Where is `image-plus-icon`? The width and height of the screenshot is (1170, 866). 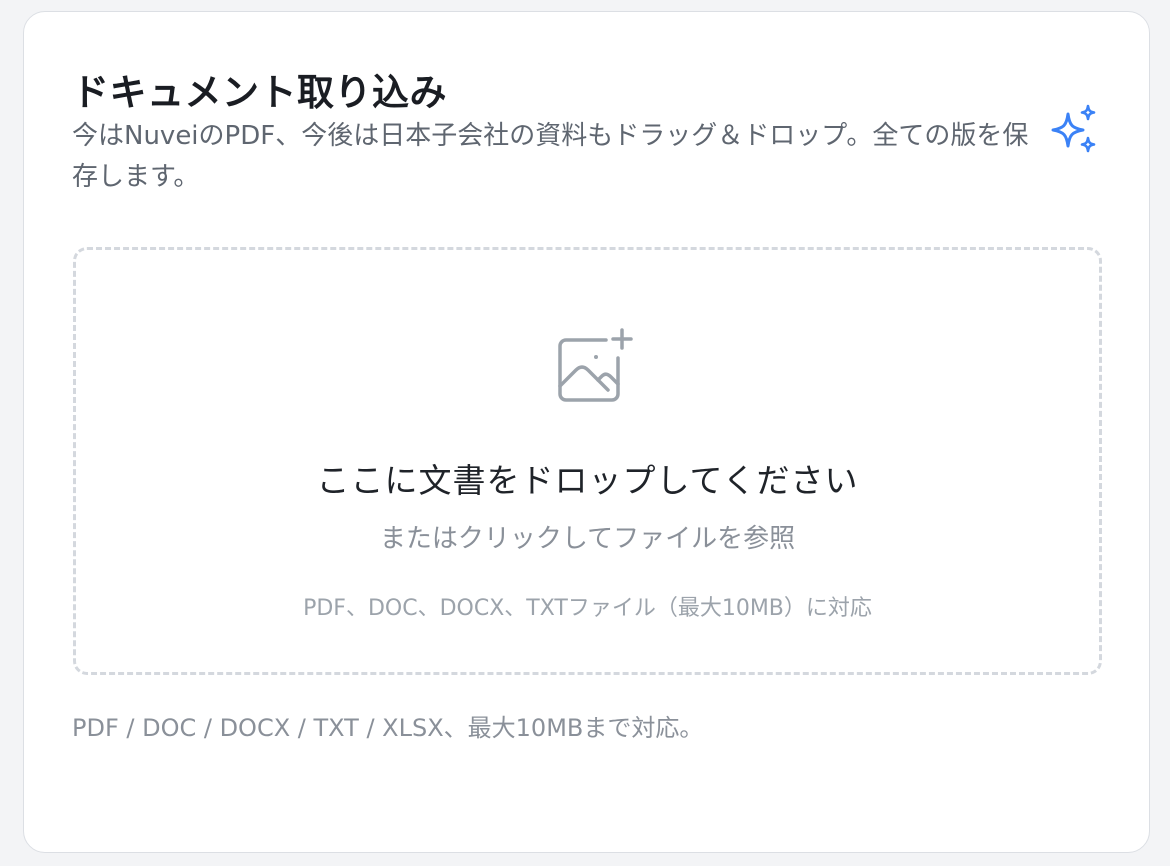 image-plus-icon is located at coordinates (595, 365).